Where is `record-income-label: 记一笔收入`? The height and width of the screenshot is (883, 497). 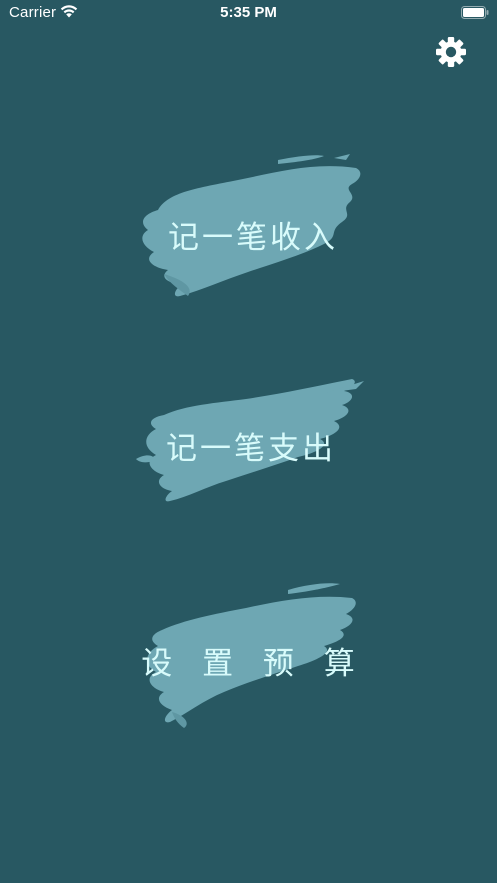
record-income-label: 记一笔收入 is located at coordinates (253, 238).